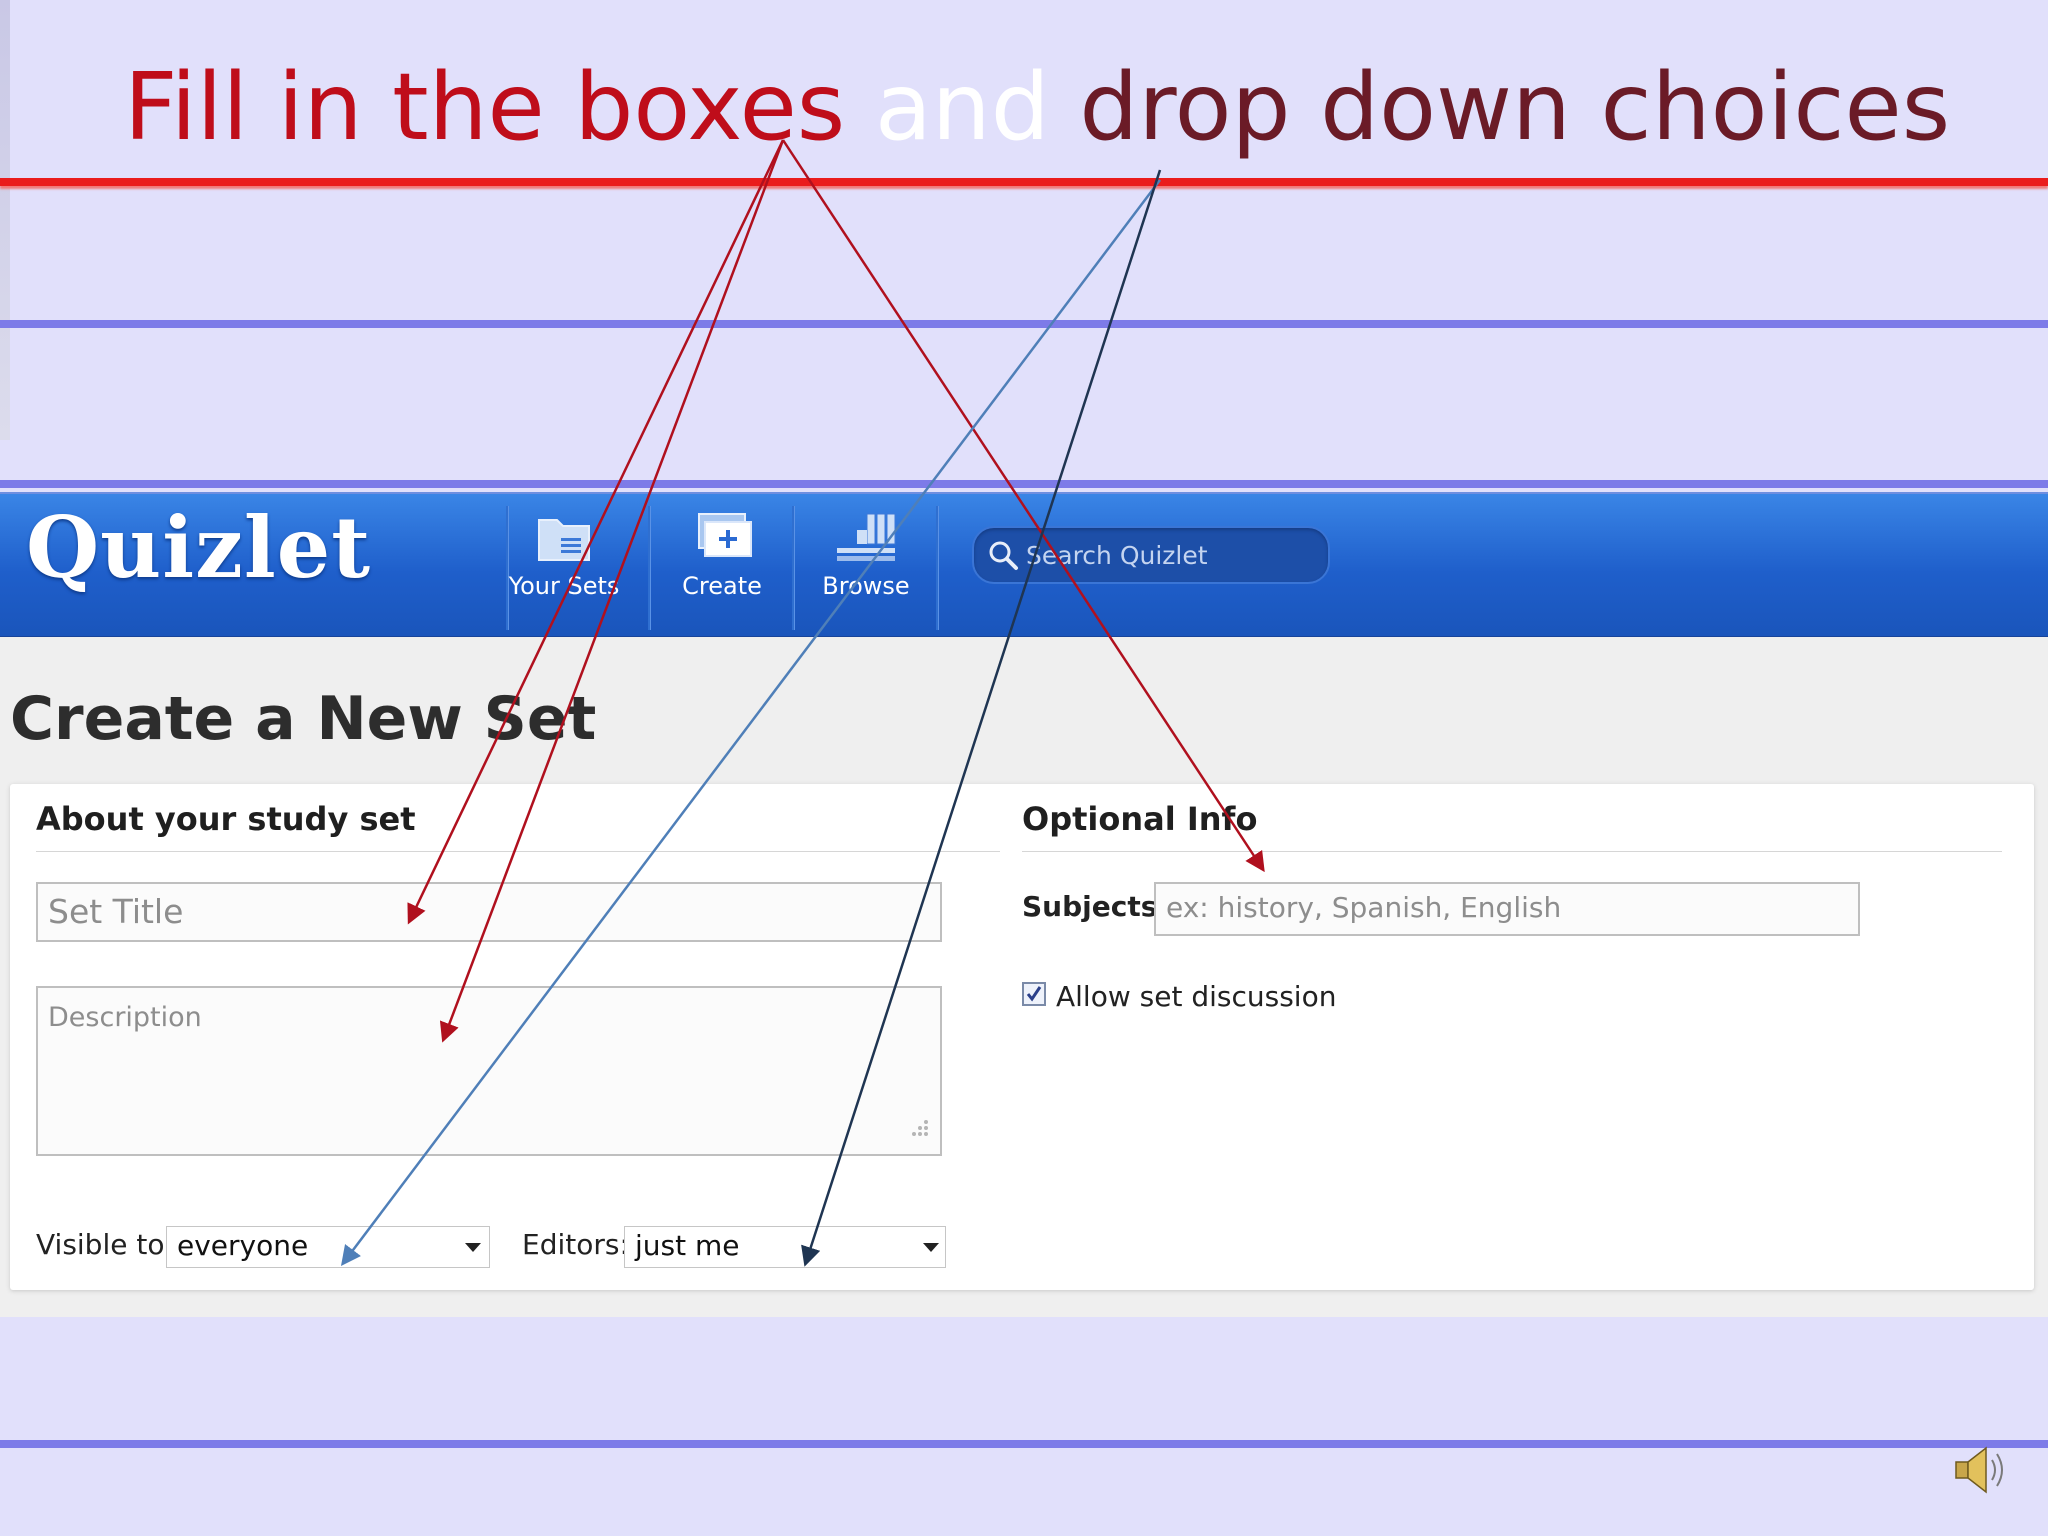 This screenshot has height=1536, width=2048. Describe the element at coordinates (5, 220) in the screenshot. I see `left-edge-bar` at that location.